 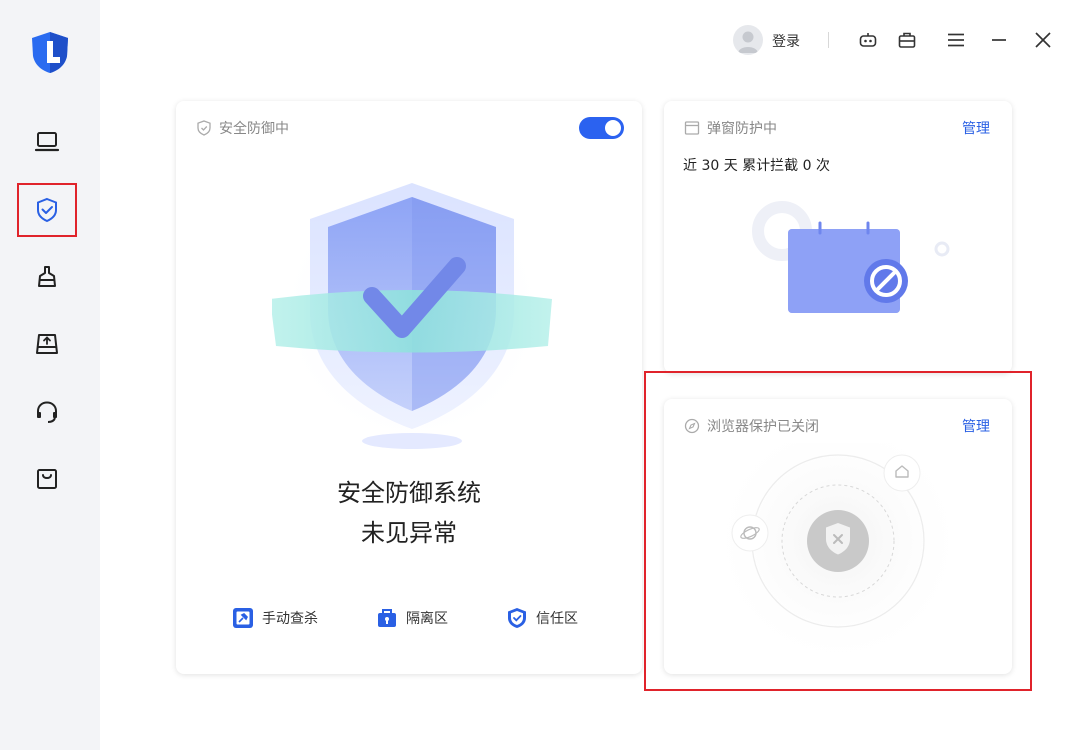 What do you see at coordinates (409, 493) in the screenshot?
I see `defense-status-title: 安全防御系统` at bounding box center [409, 493].